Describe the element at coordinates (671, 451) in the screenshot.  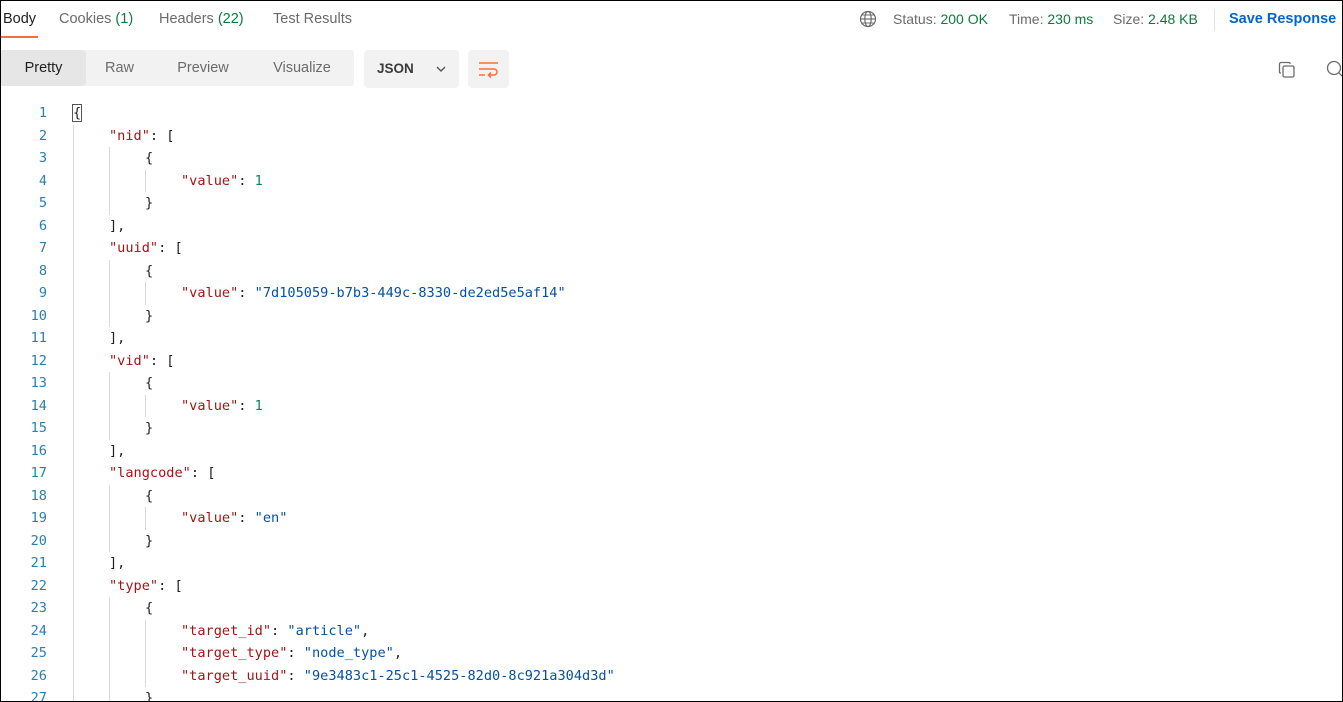
I see `code-line: 16],` at that location.